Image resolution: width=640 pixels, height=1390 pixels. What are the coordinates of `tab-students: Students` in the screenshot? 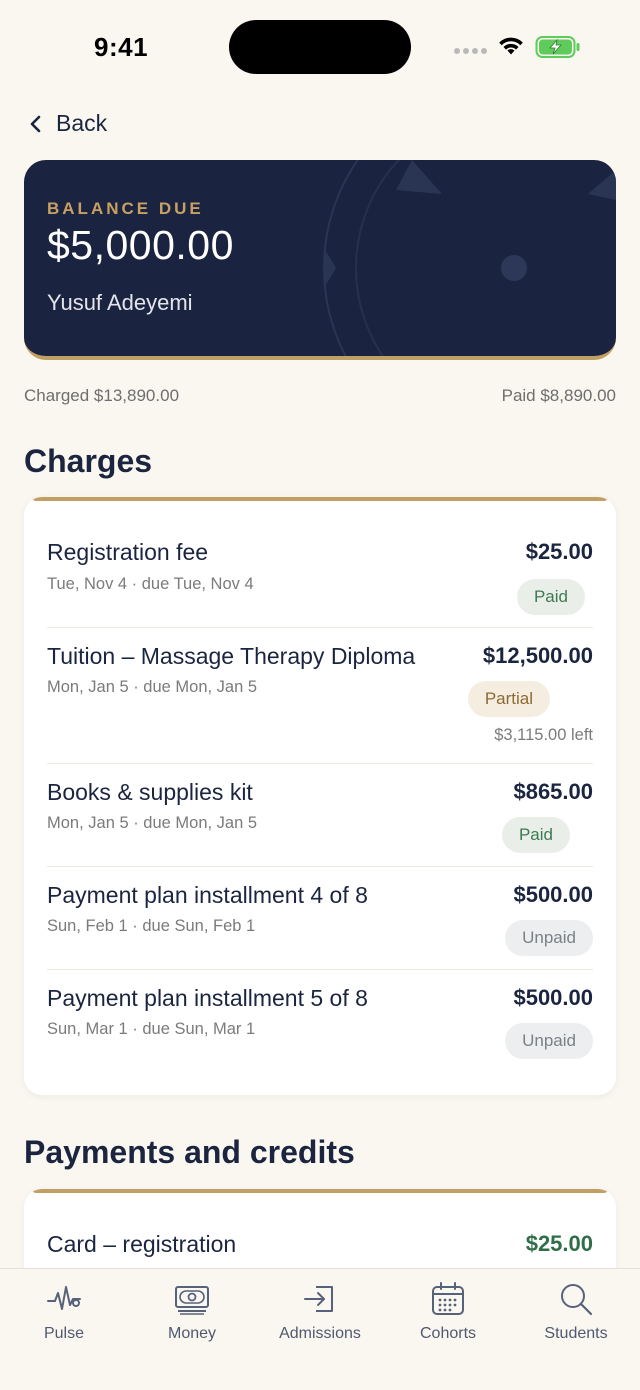 It's located at (576, 1312).